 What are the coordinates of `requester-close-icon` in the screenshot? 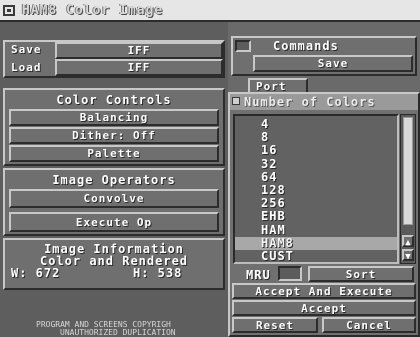 It's located at (236, 101).